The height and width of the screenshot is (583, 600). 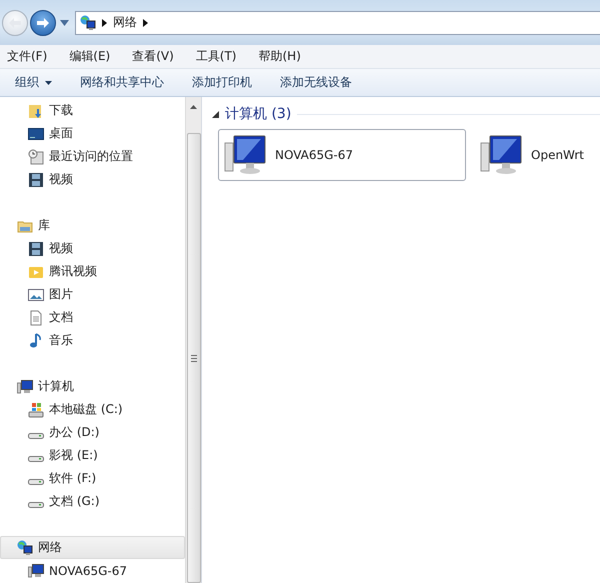 What do you see at coordinates (15, 22) in the screenshot?
I see `arrow-left-icon` at bounding box center [15, 22].